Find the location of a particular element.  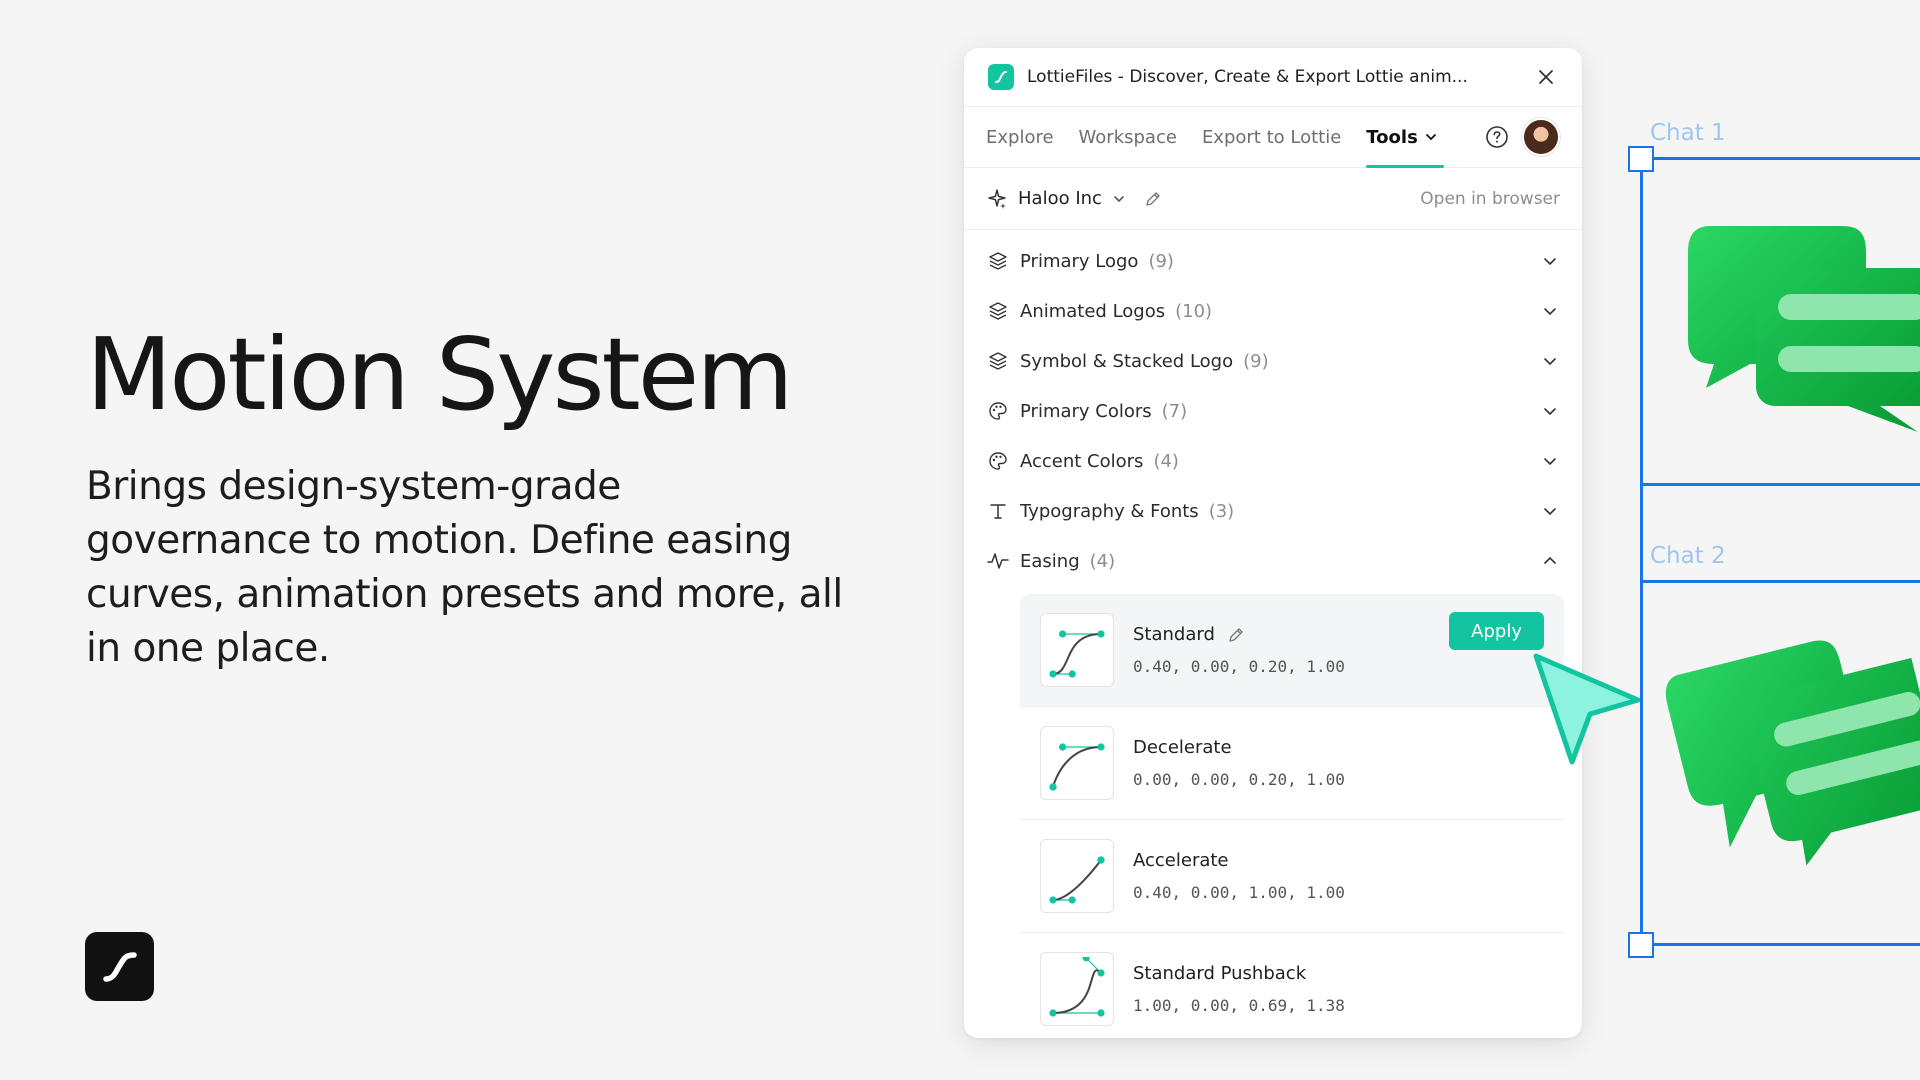

close-button is located at coordinates (1546, 77).